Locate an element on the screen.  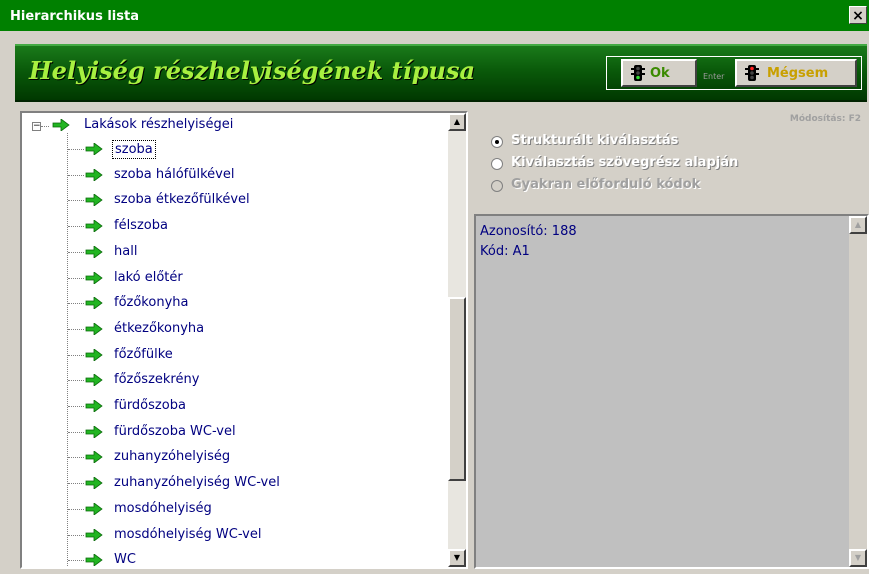
tree-item: főzőszekrény is located at coordinates (232, 380).